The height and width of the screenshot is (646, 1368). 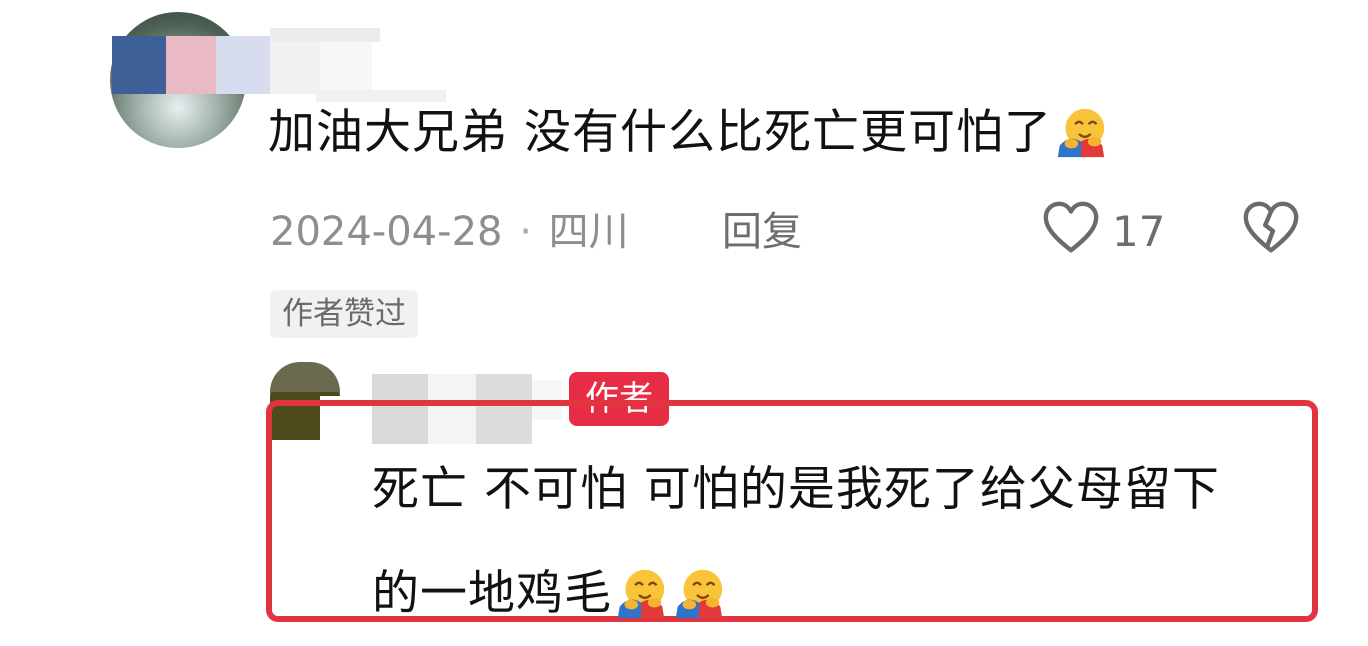 What do you see at coordinates (837, 594) in the screenshot?
I see `reply-text-line-2: 的一地鸡毛` at bounding box center [837, 594].